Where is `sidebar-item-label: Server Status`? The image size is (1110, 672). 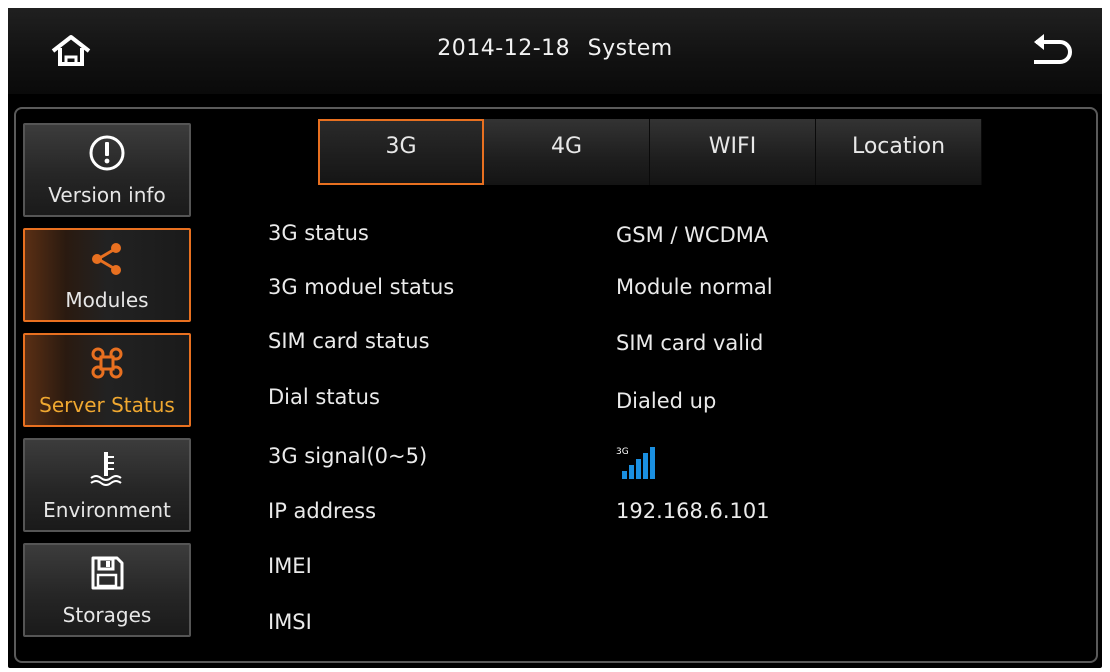 sidebar-item-label: Server Status is located at coordinates (107, 405).